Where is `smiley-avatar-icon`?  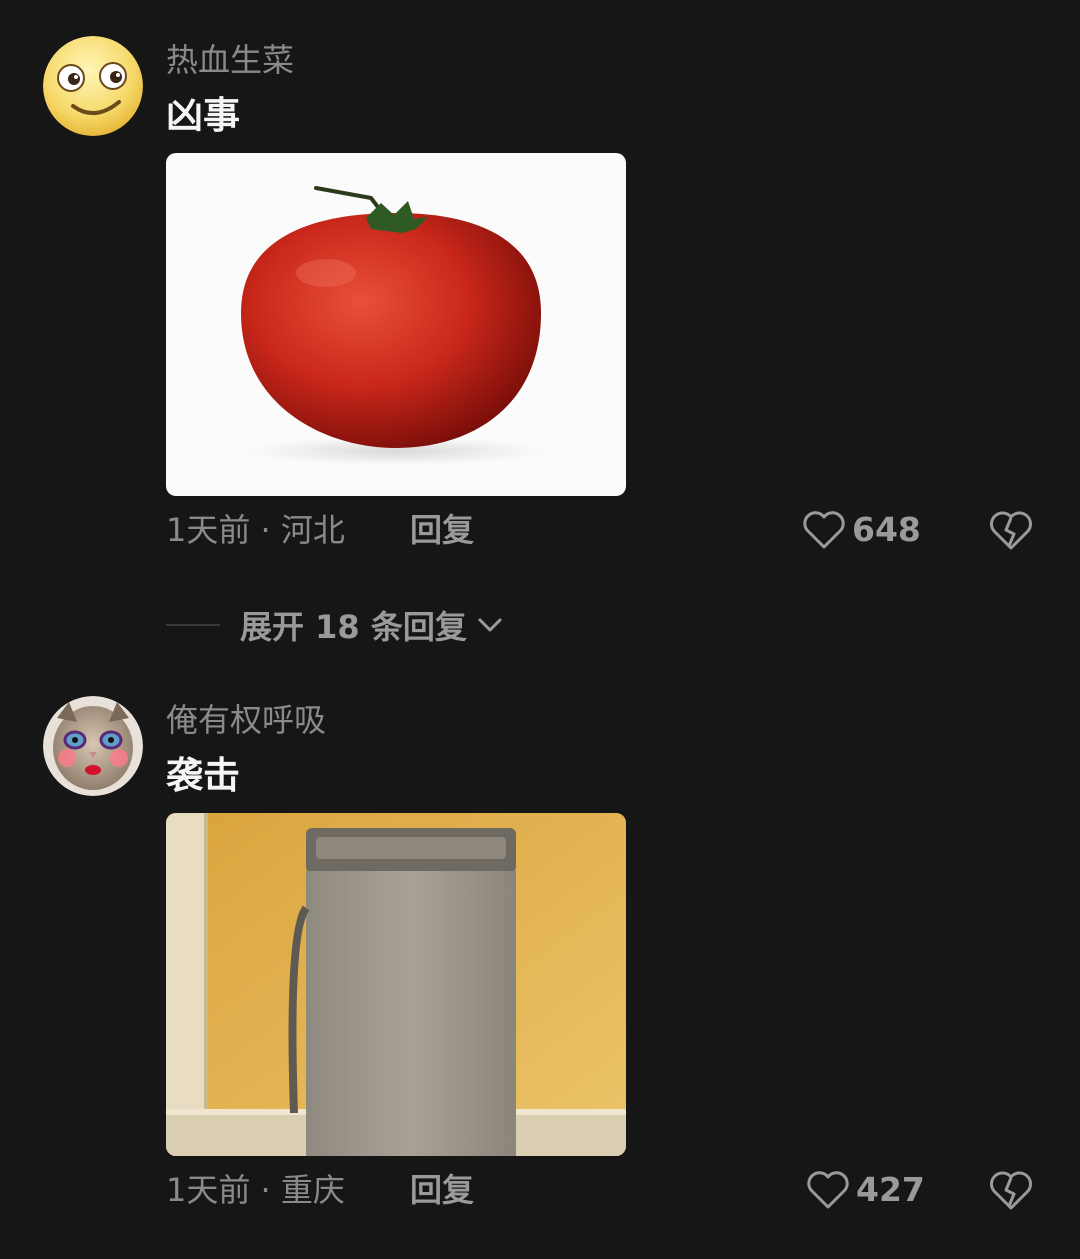
smiley-avatar-icon is located at coordinates (93, 86).